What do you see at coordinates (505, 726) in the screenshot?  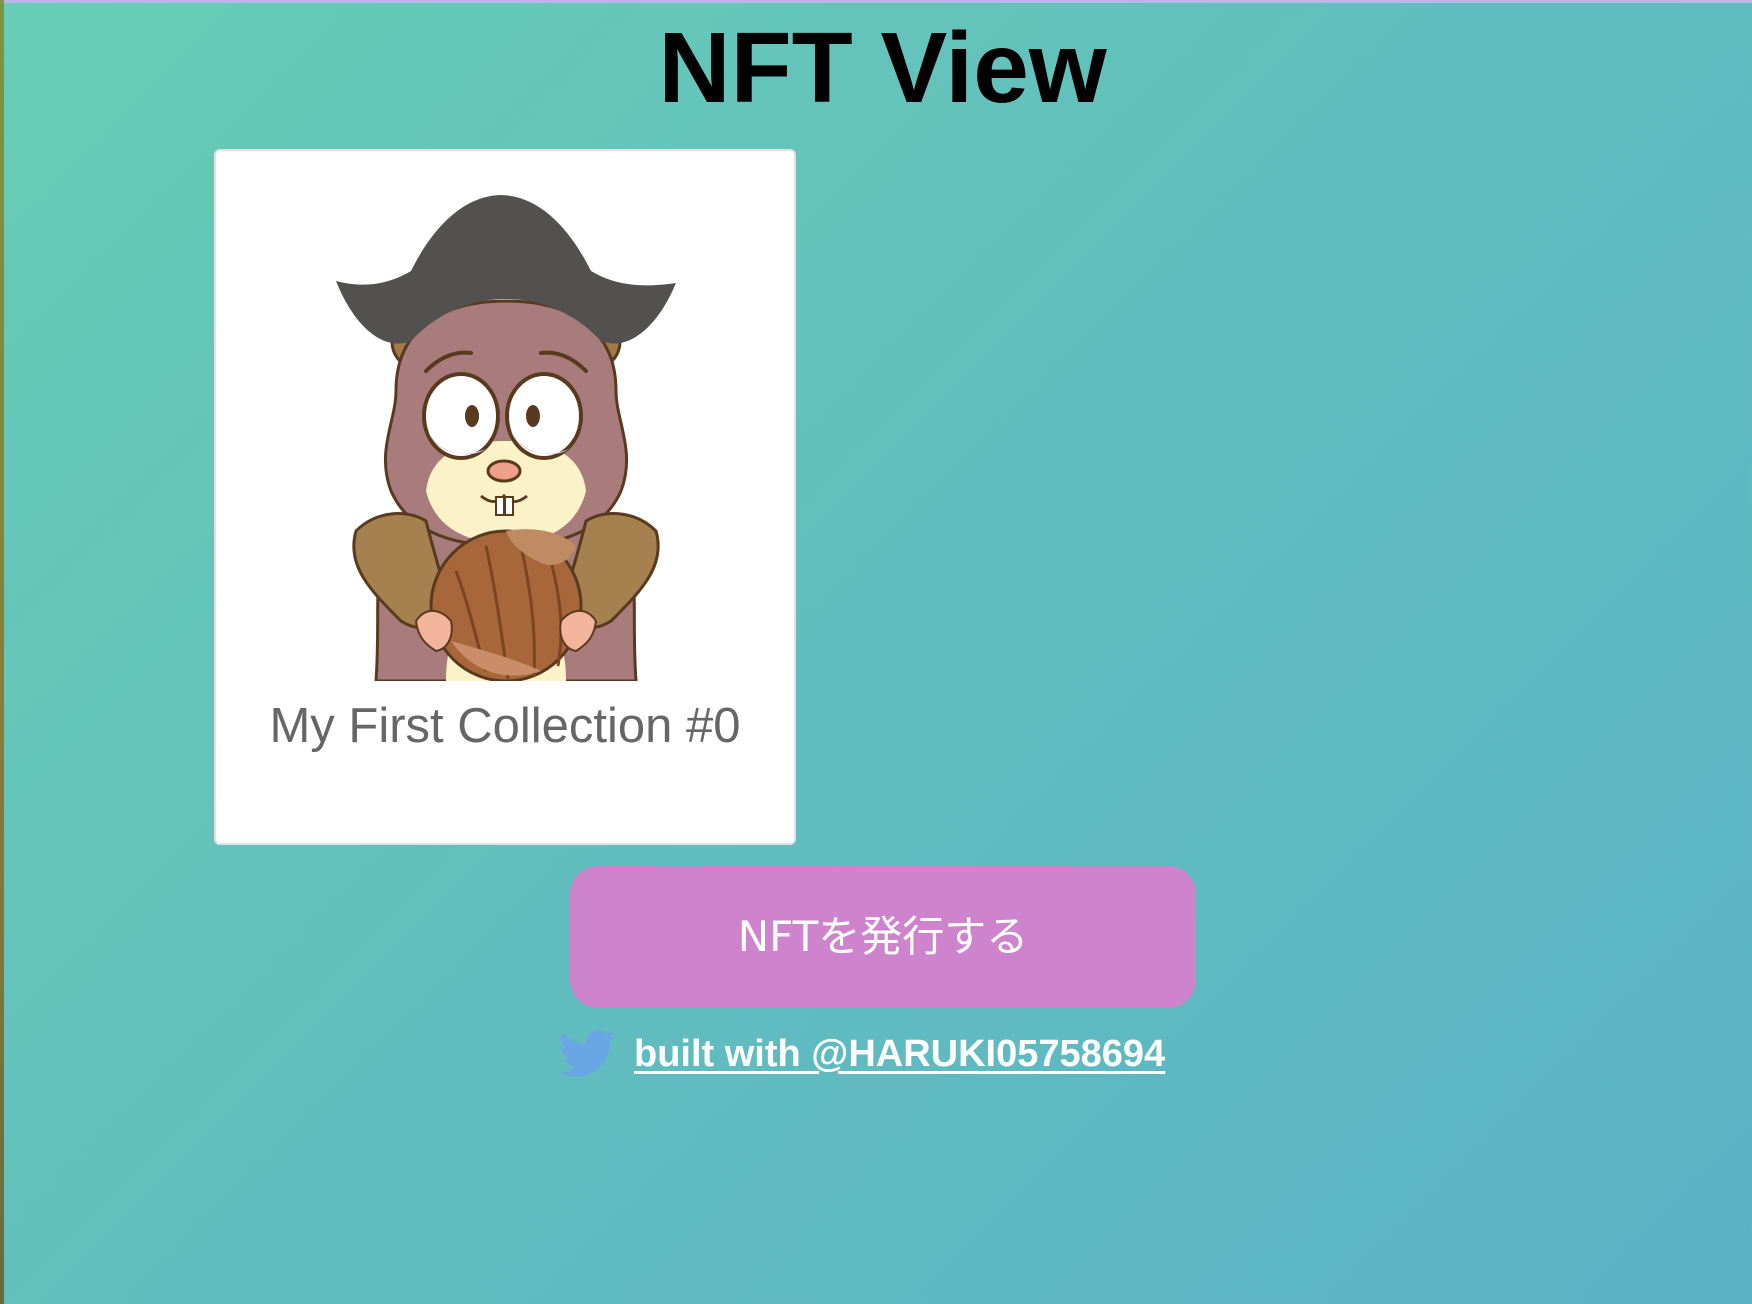 I see `nft-name: My First Collection #0` at bounding box center [505, 726].